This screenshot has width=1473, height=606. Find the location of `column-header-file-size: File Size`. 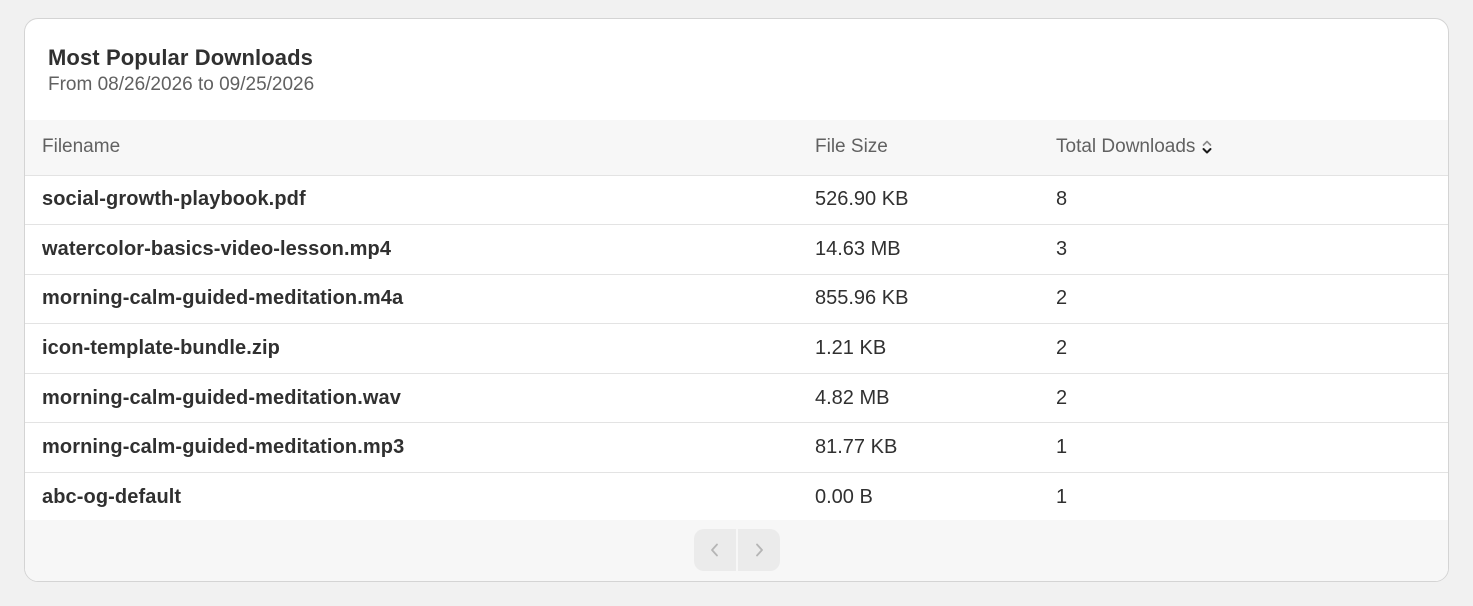

column-header-file-size: File Size is located at coordinates (851, 147).